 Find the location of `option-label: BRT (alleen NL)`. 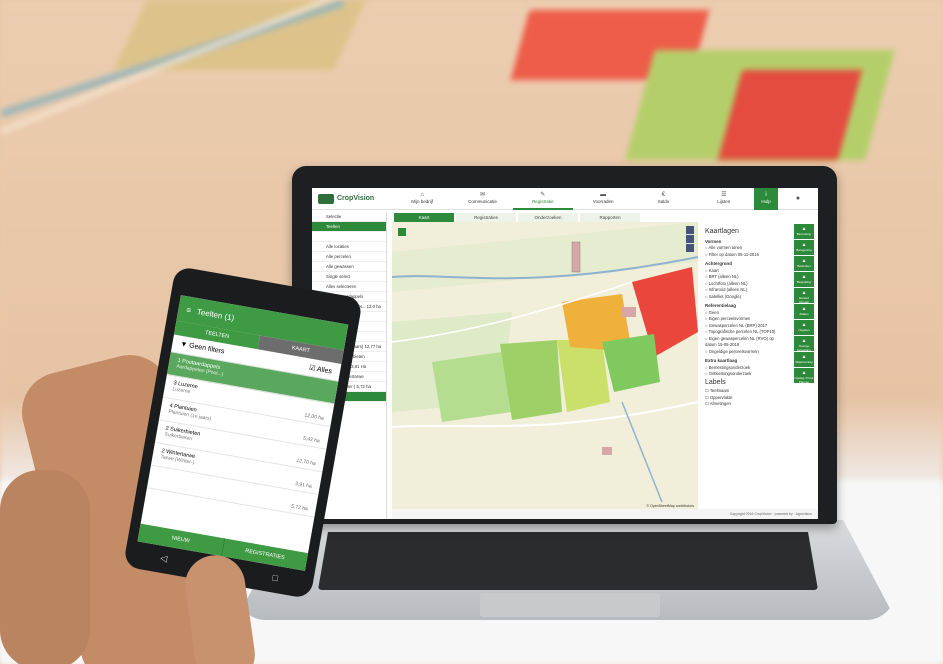

option-label: BRT (alleen NL) is located at coordinates (723, 276).